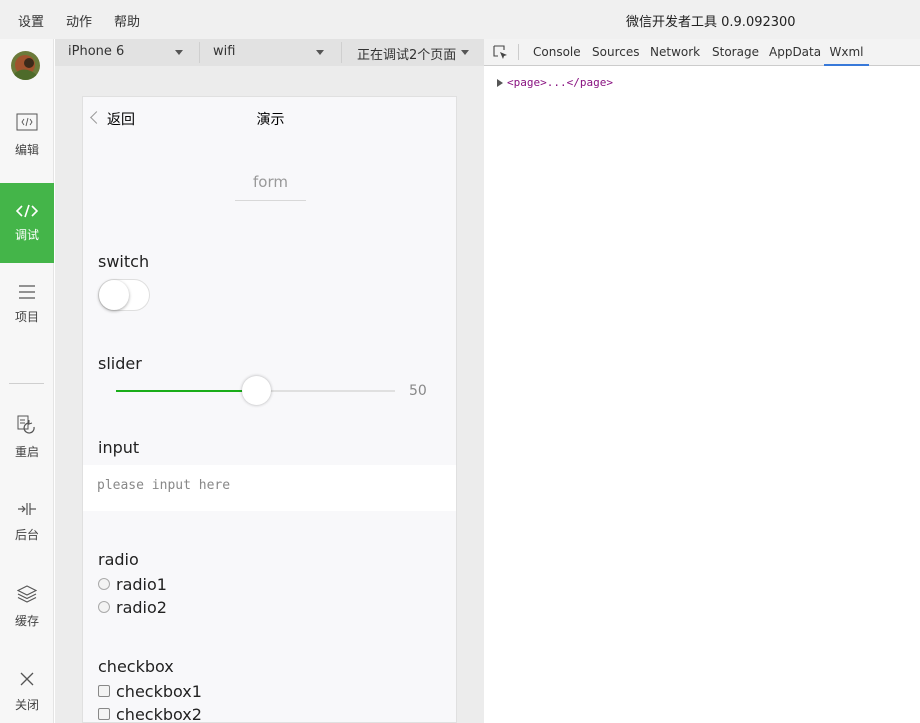 This screenshot has width=920, height=723. What do you see at coordinates (136, 666) in the screenshot?
I see `checkbox-label: checkbox` at bounding box center [136, 666].